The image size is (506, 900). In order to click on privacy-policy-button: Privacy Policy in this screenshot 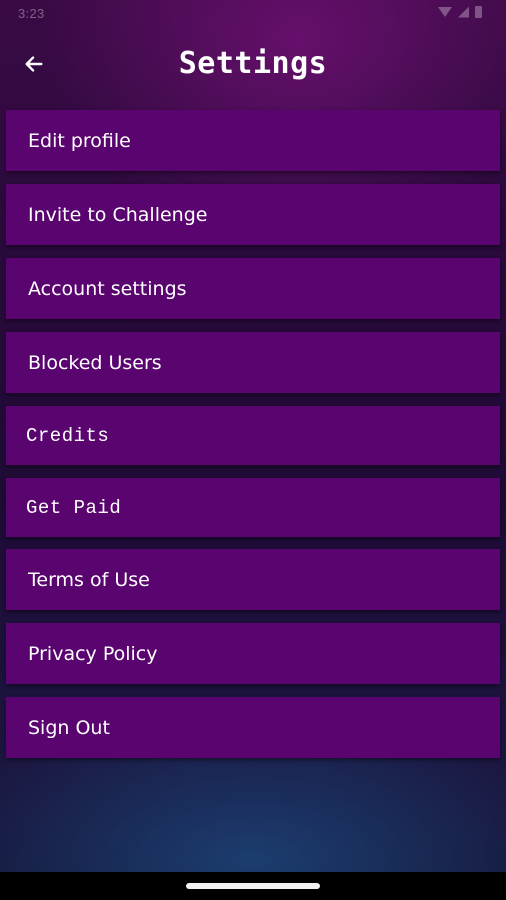, I will do `click(253, 653)`.